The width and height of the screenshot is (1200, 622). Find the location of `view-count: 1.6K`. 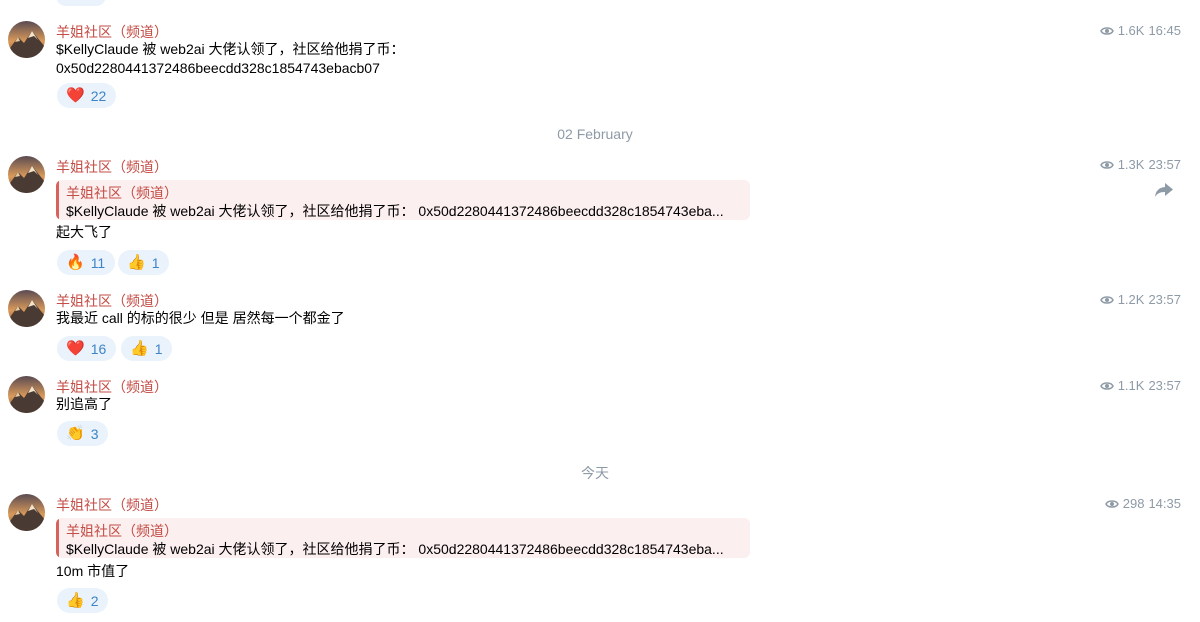

view-count: 1.6K is located at coordinates (1131, 30).